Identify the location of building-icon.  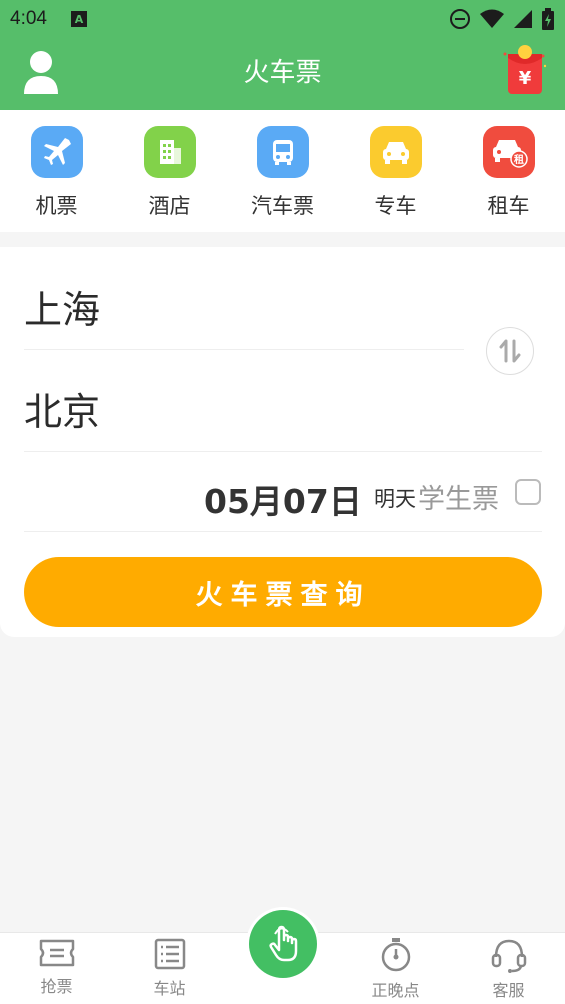
(169, 152).